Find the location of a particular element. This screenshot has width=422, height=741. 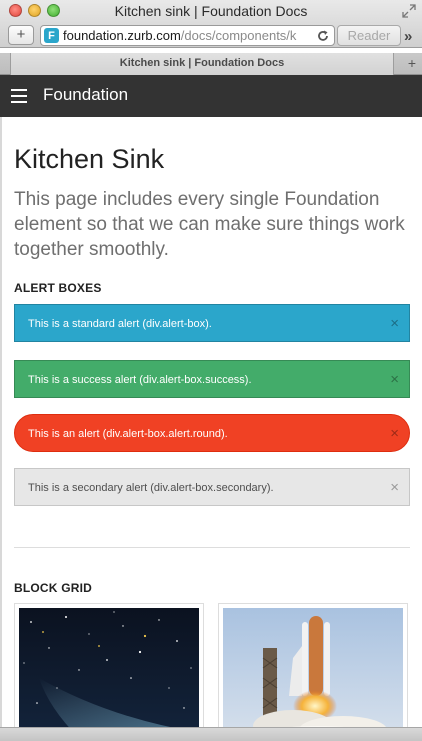

new-tab-icon: + is located at coordinates (412, 63).